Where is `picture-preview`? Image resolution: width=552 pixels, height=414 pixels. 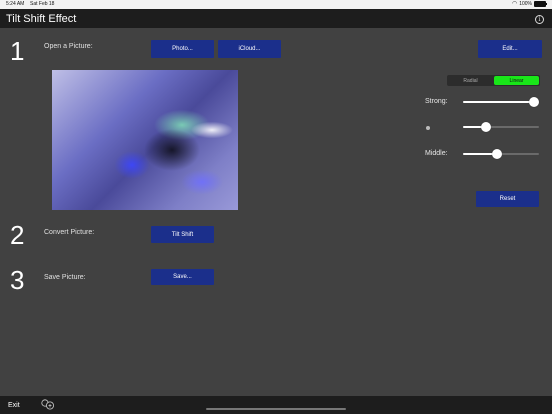
picture-preview is located at coordinates (145, 140).